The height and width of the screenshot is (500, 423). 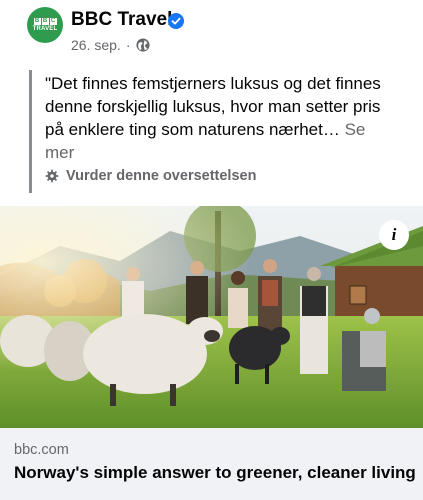 I want to click on translate-label: Vurder denne oversettelsen, so click(x=161, y=176).